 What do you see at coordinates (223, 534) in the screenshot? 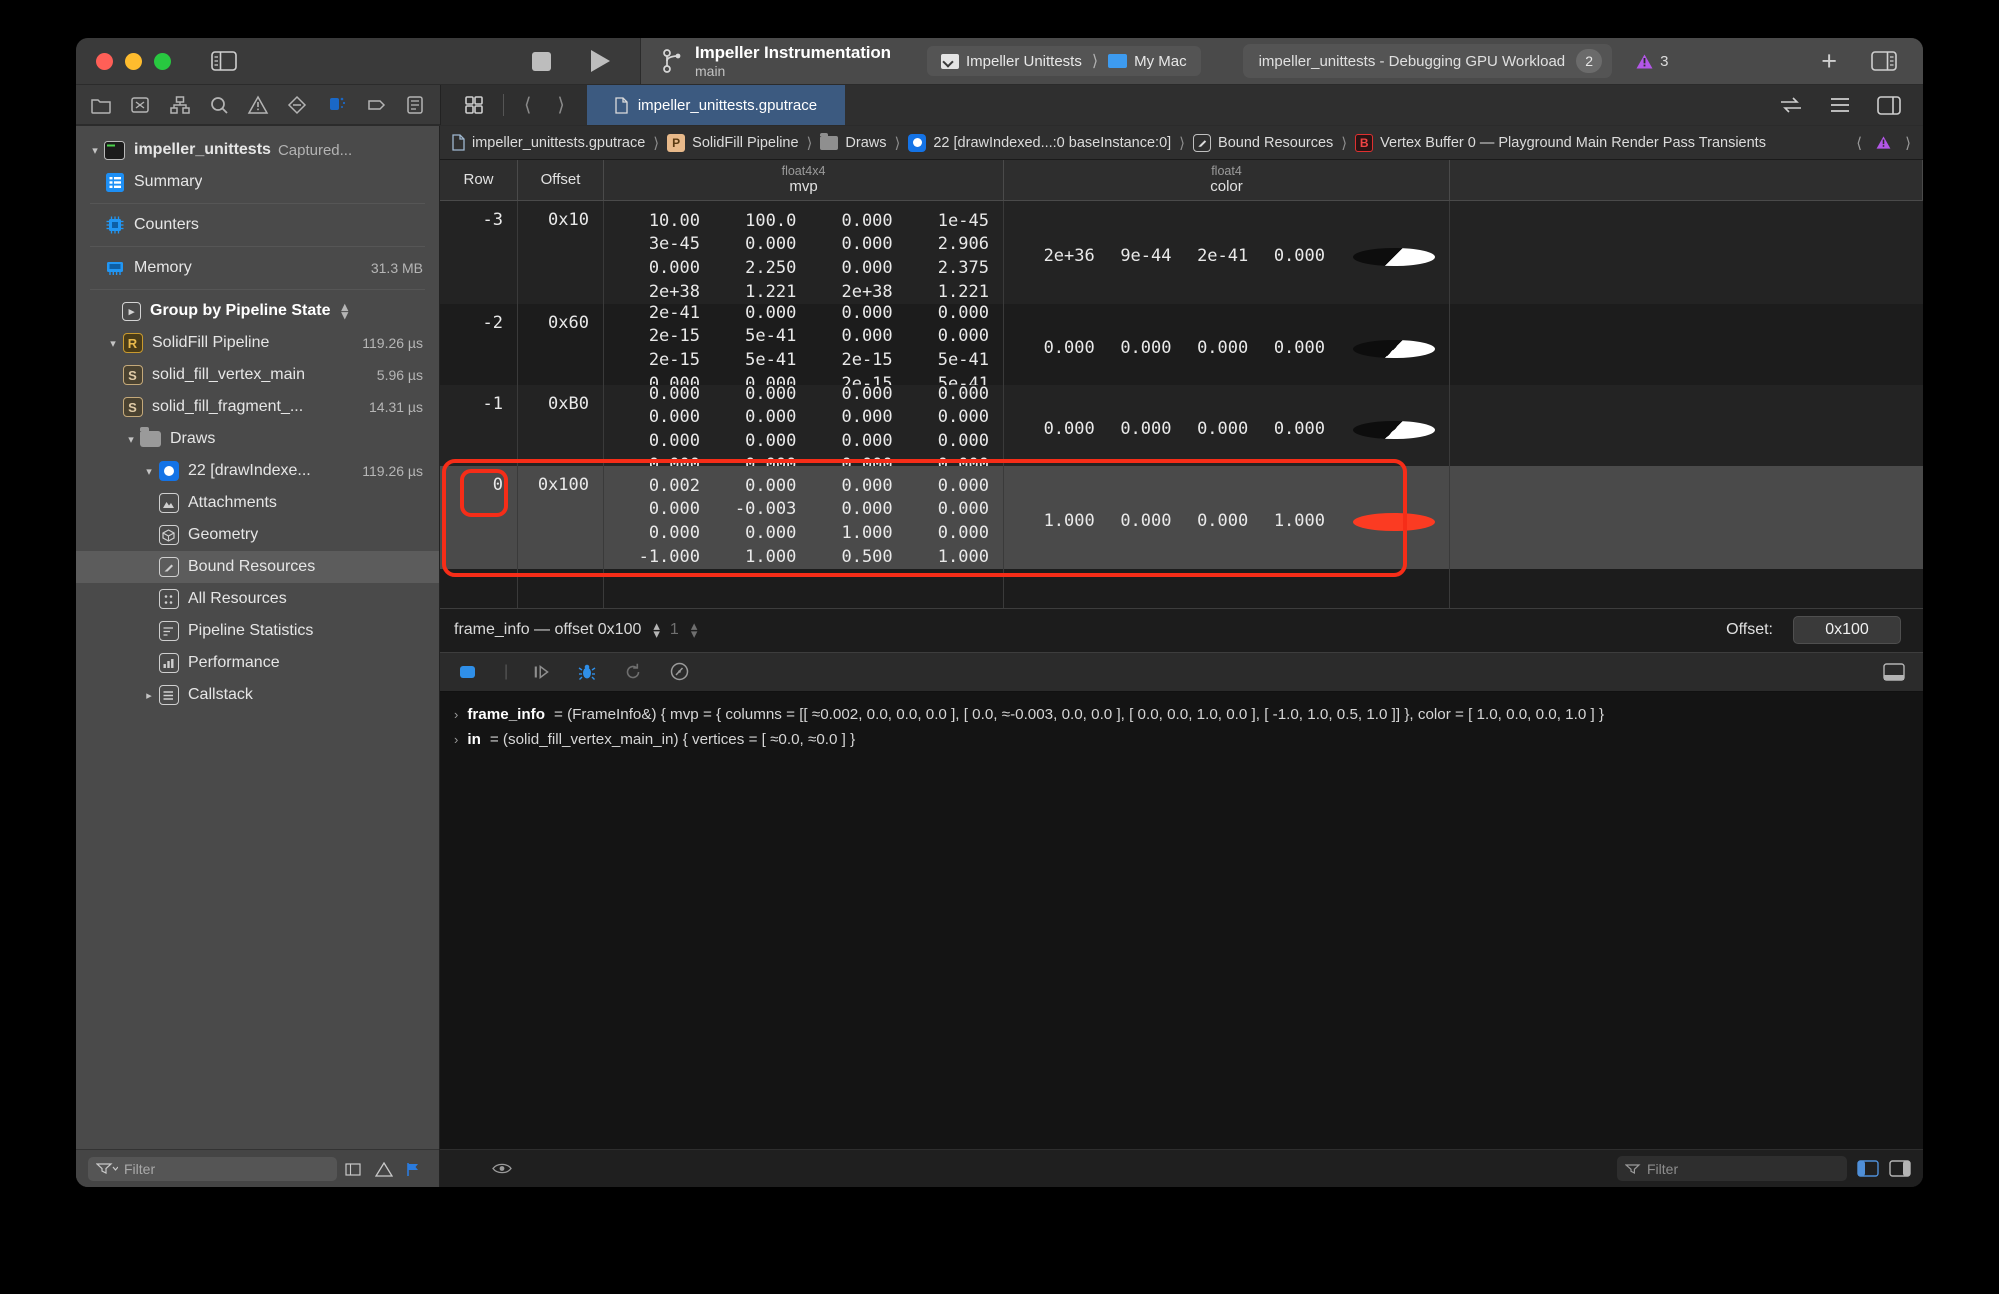
I see `sidebar-item-label: Geometry` at bounding box center [223, 534].